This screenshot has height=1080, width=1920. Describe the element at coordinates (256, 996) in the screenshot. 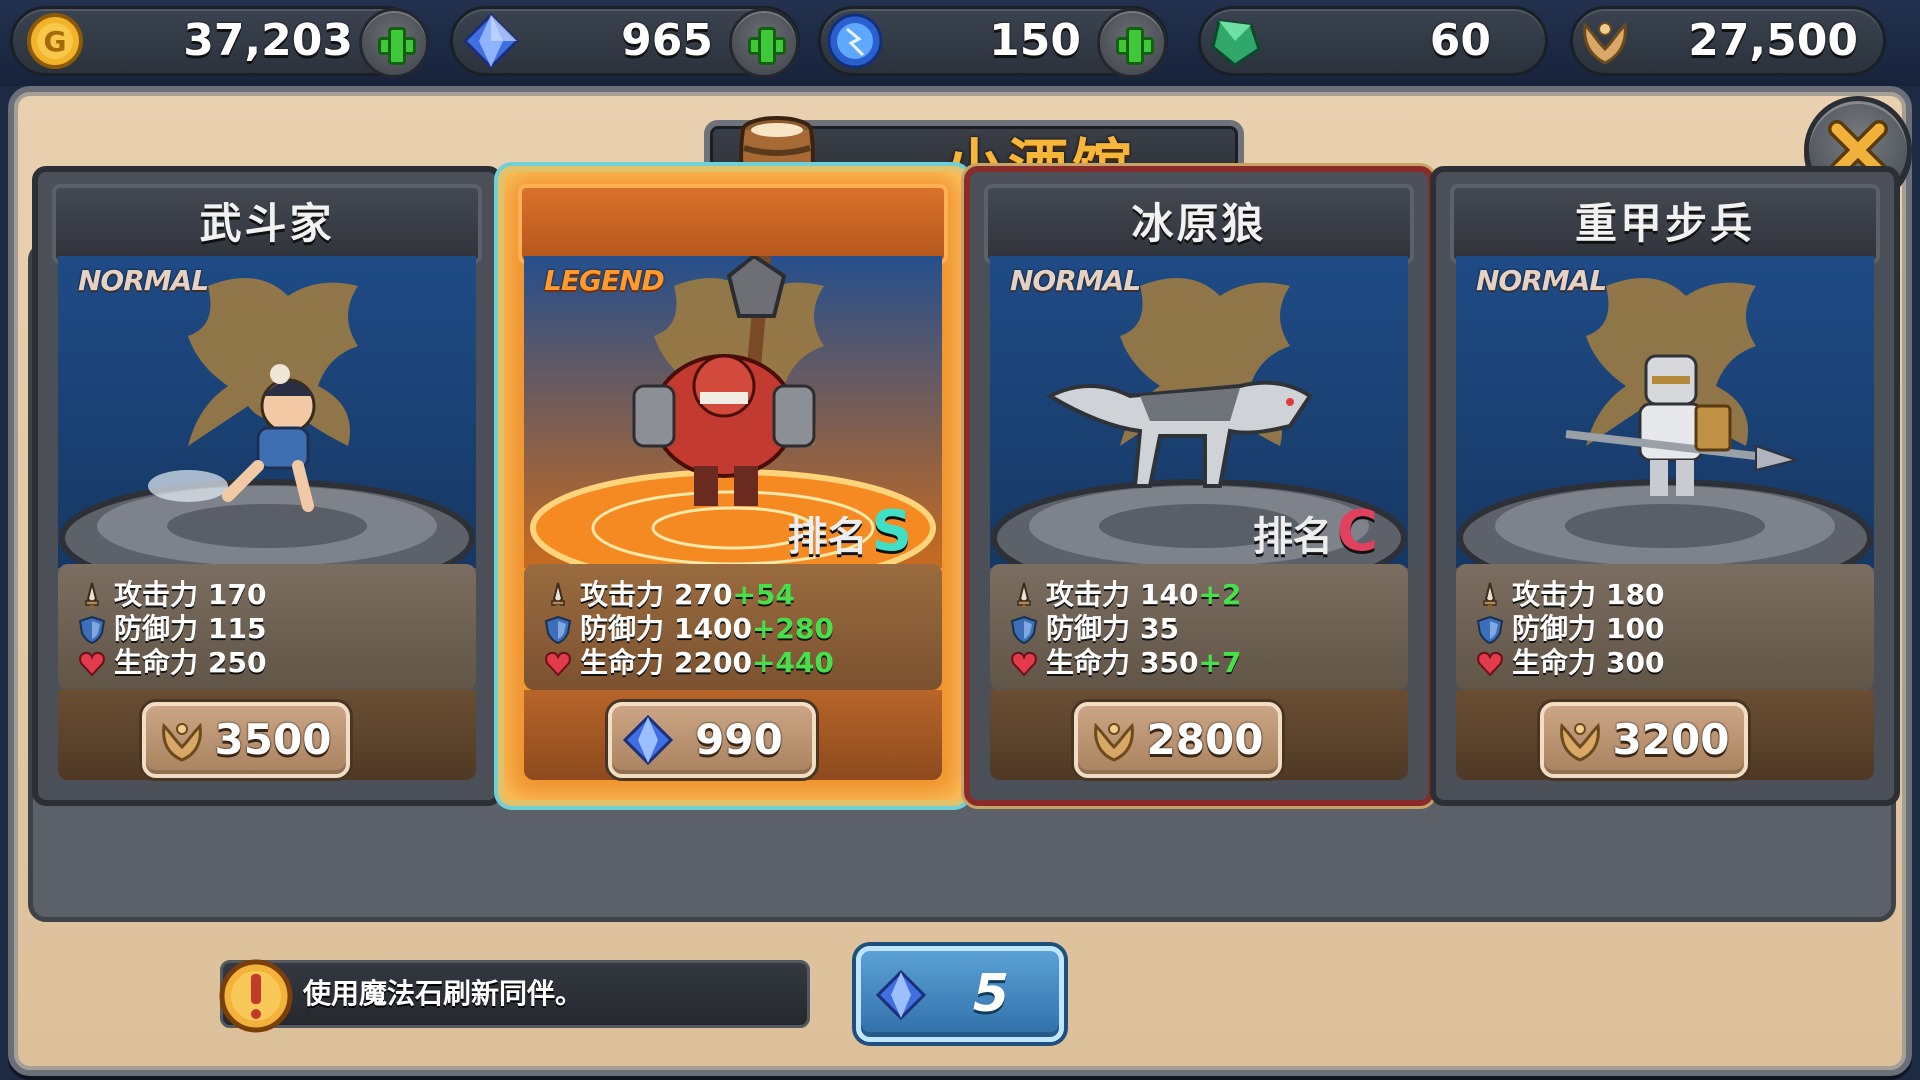

I see `warning-icon` at that location.